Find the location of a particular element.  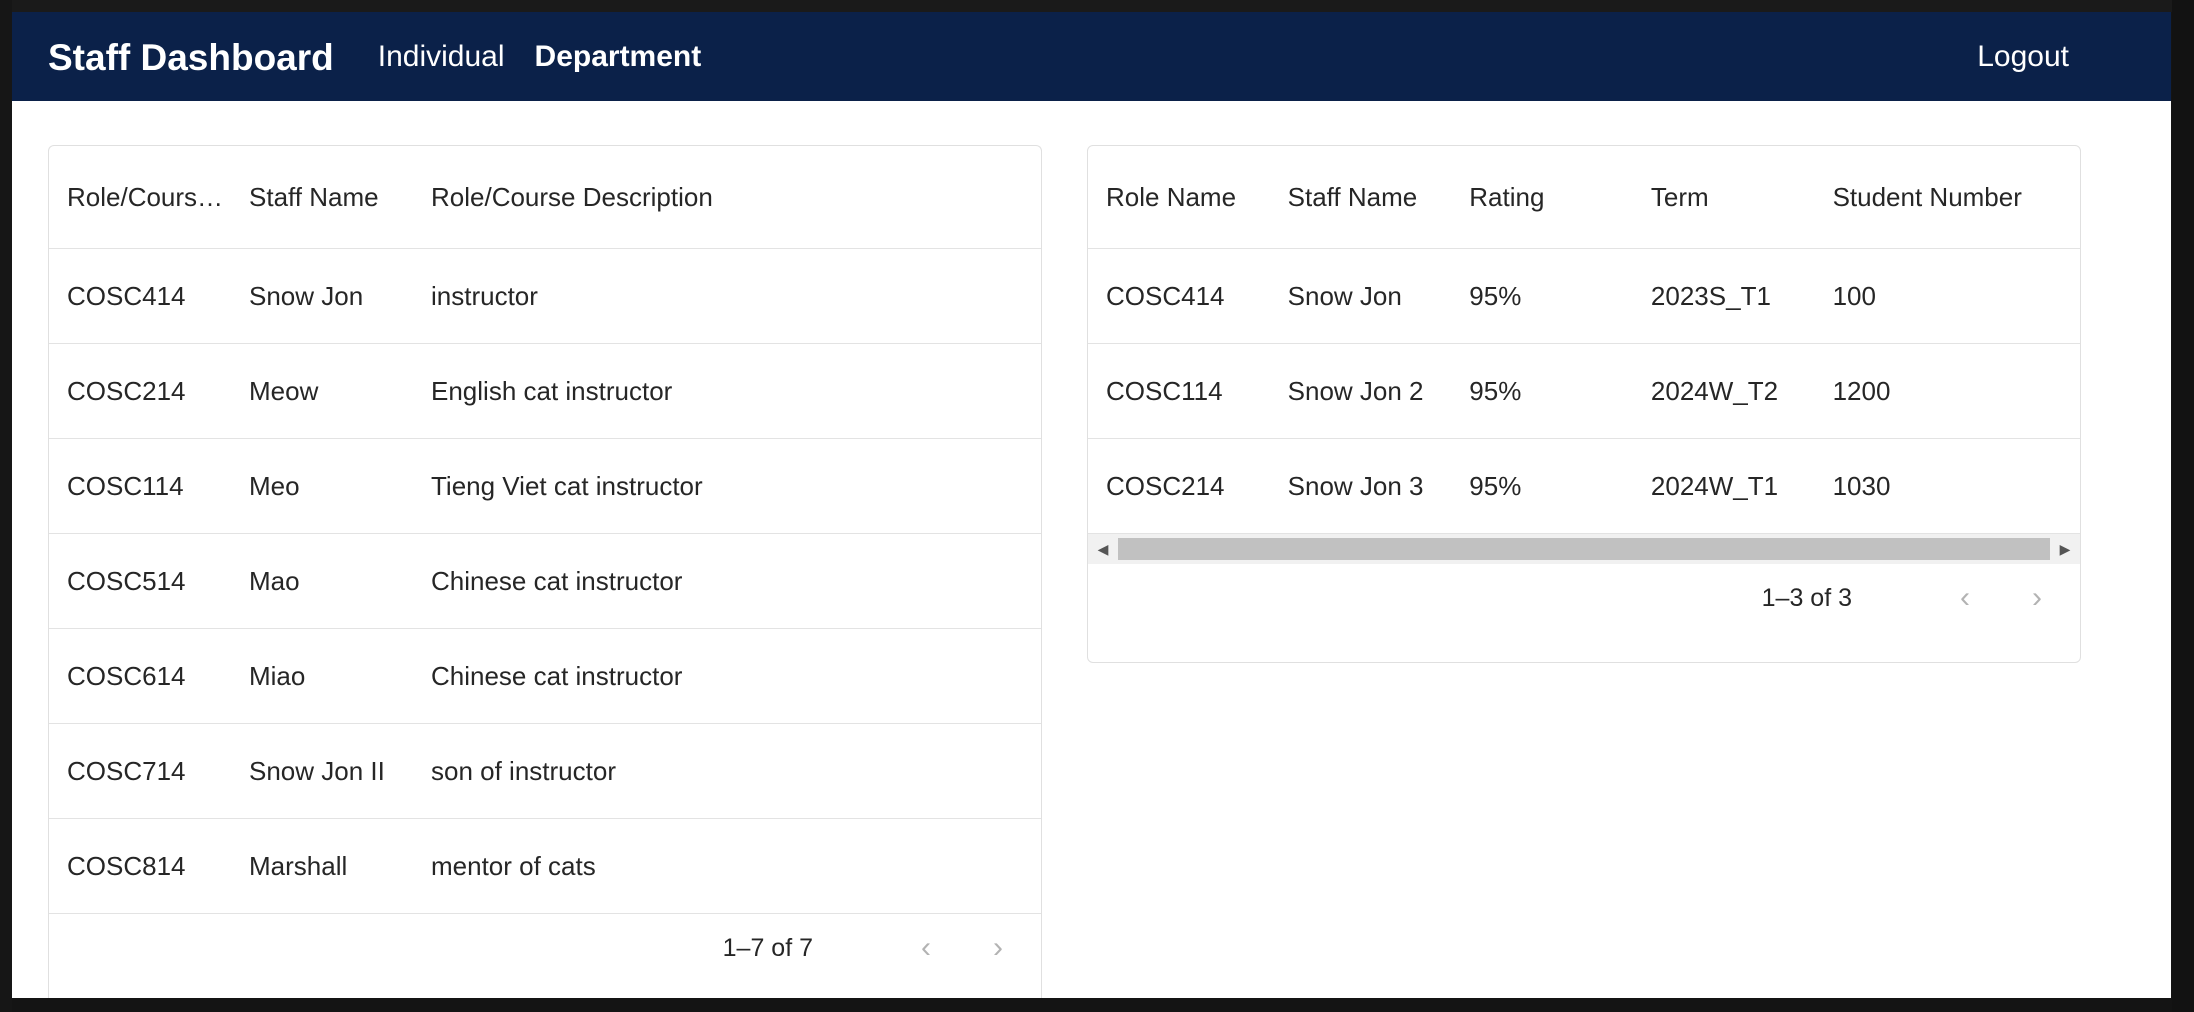

column-header-role-name: Role Name is located at coordinates (1179, 197).